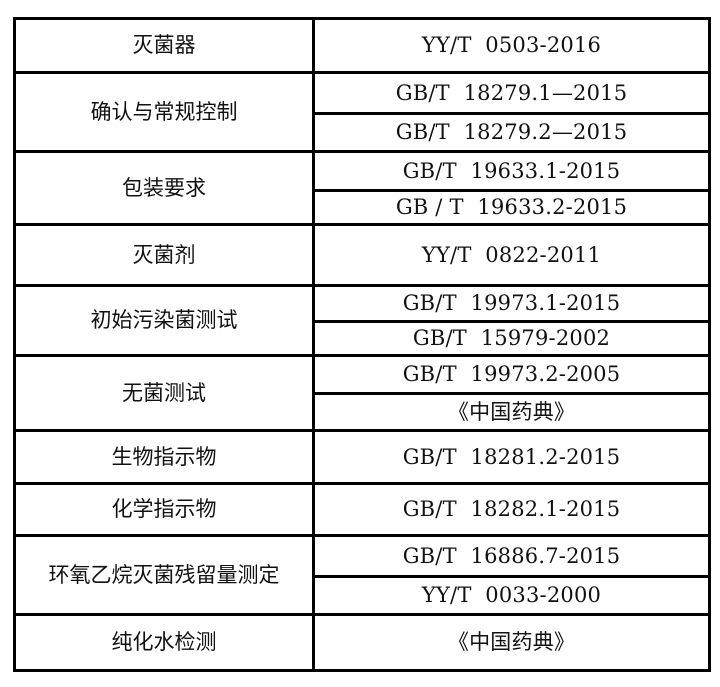 The width and height of the screenshot is (720, 687). What do you see at coordinates (511, 171) in the screenshot?
I see `standard-cell: GB/T 19633.1-2015` at bounding box center [511, 171].